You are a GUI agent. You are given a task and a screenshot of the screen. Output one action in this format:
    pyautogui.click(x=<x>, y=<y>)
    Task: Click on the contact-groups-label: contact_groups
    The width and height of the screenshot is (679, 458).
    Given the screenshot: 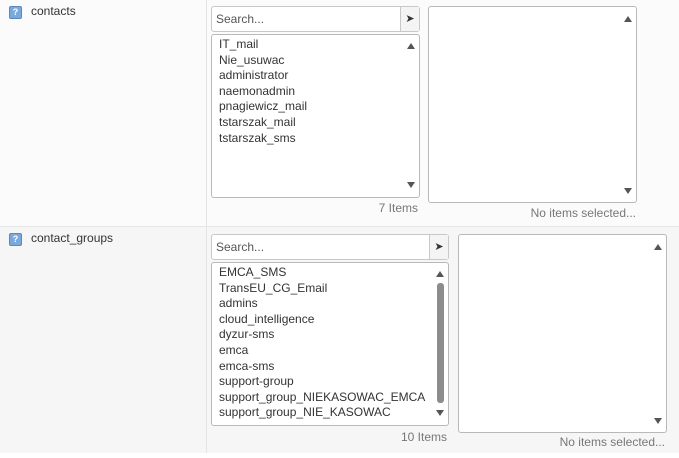 What is the action you would take?
    pyautogui.click(x=72, y=238)
    